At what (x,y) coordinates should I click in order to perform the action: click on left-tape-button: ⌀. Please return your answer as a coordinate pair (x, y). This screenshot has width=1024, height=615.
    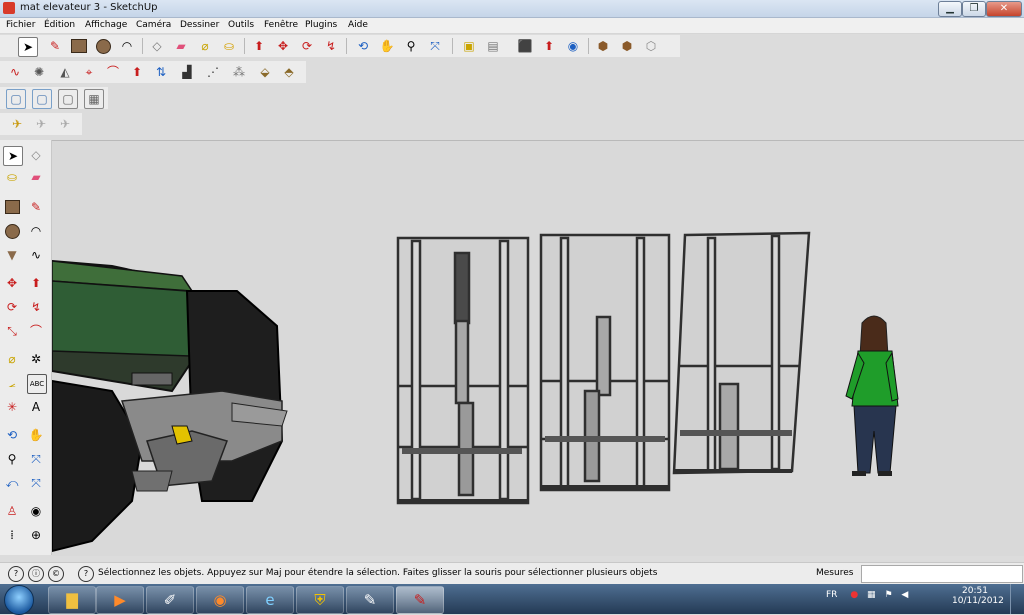
    Looking at the image, I should click on (12, 359).